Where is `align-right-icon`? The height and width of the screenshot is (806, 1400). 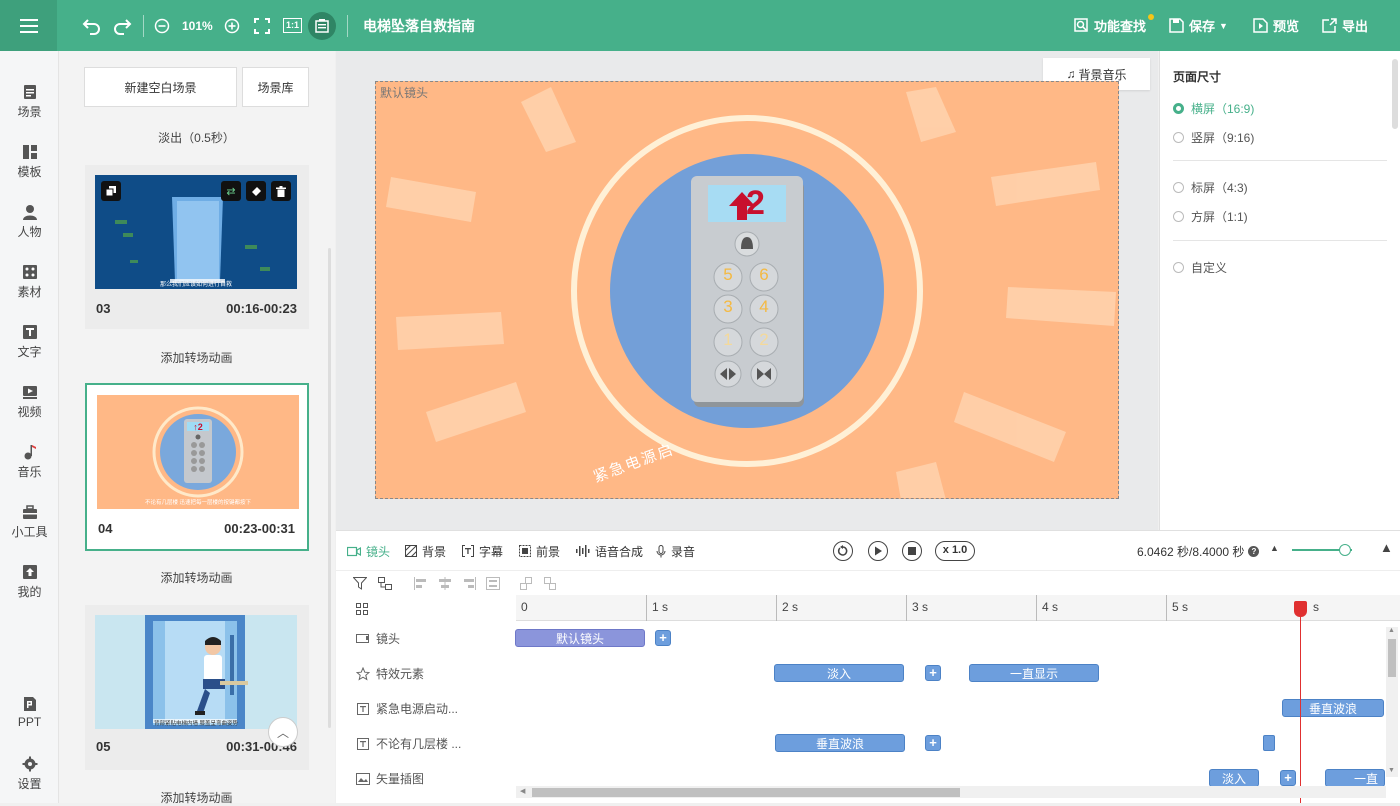 align-right-icon is located at coordinates (469, 583).